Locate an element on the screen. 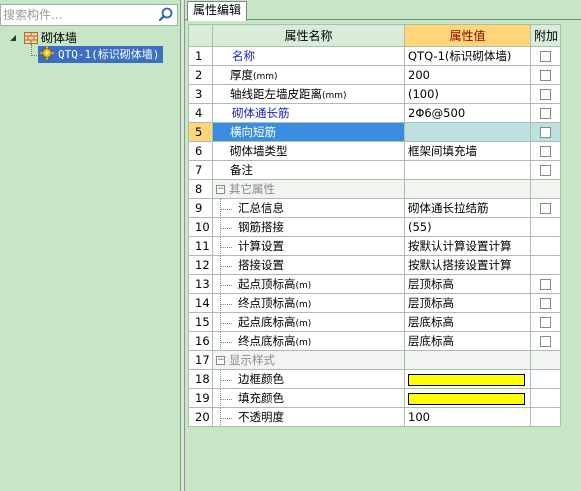  property-row: 8− 其它属性 is located at coordinates (384, 189).